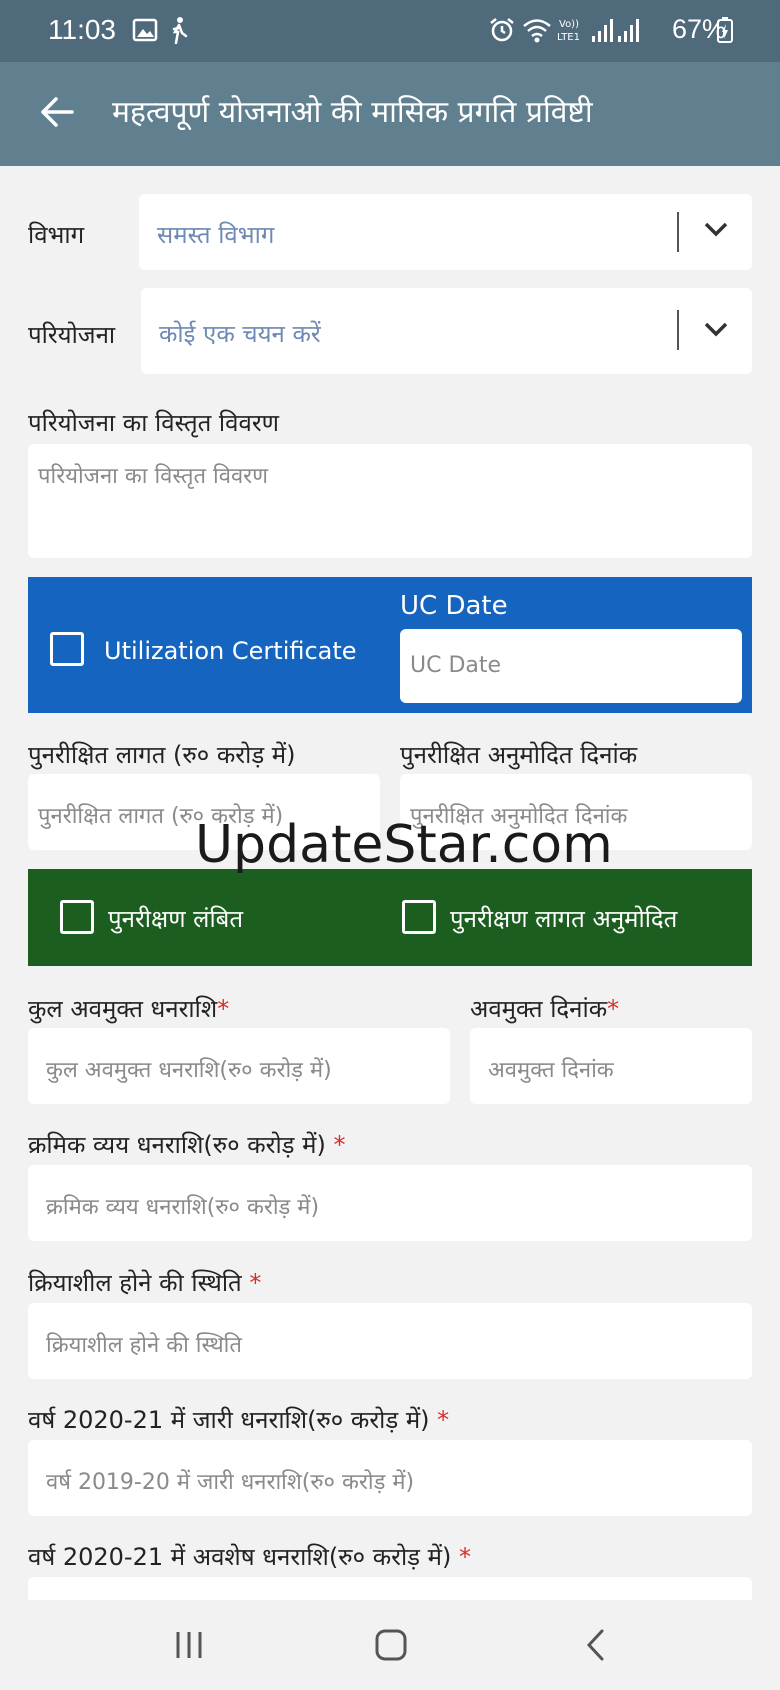 The image size is (780, 1690). Describe the element at coordinates (162, 755) in the screenshot. I see `revised-cost-label: पुनरीक्षित लागत (रु० करोड़ में)` at that location.